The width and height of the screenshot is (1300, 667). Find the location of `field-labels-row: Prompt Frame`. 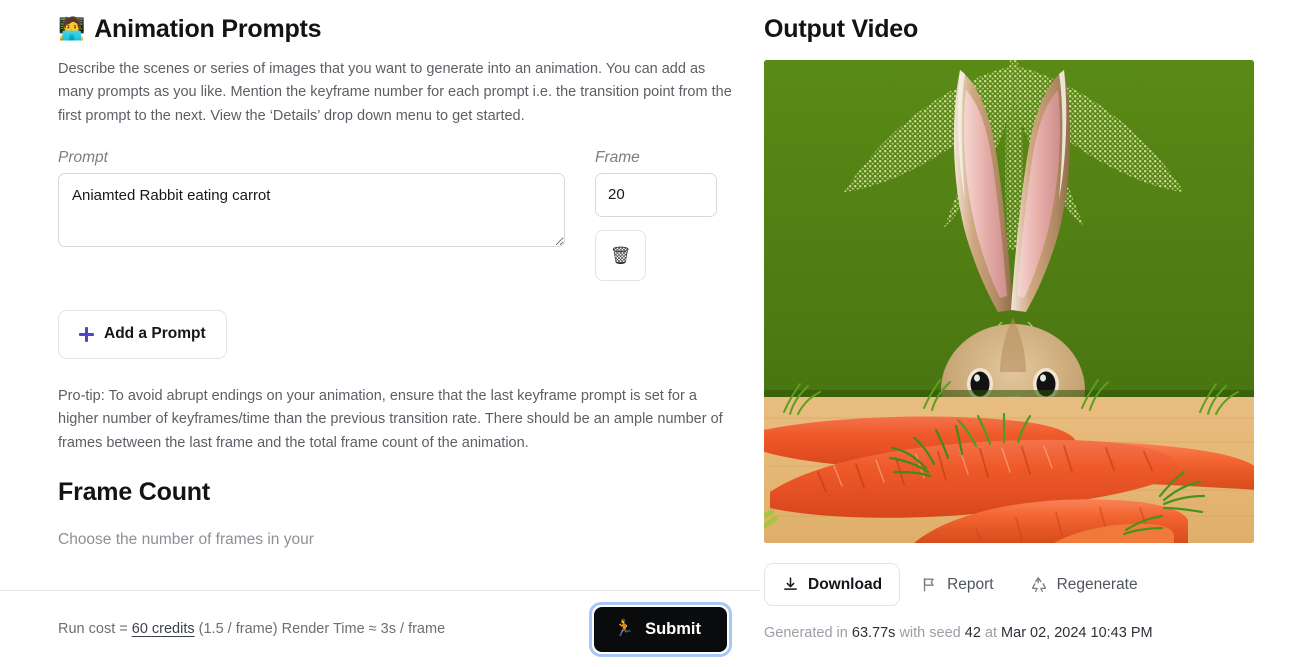

field-labels-row: Prompt Frame is located at coordinates (395, 158).